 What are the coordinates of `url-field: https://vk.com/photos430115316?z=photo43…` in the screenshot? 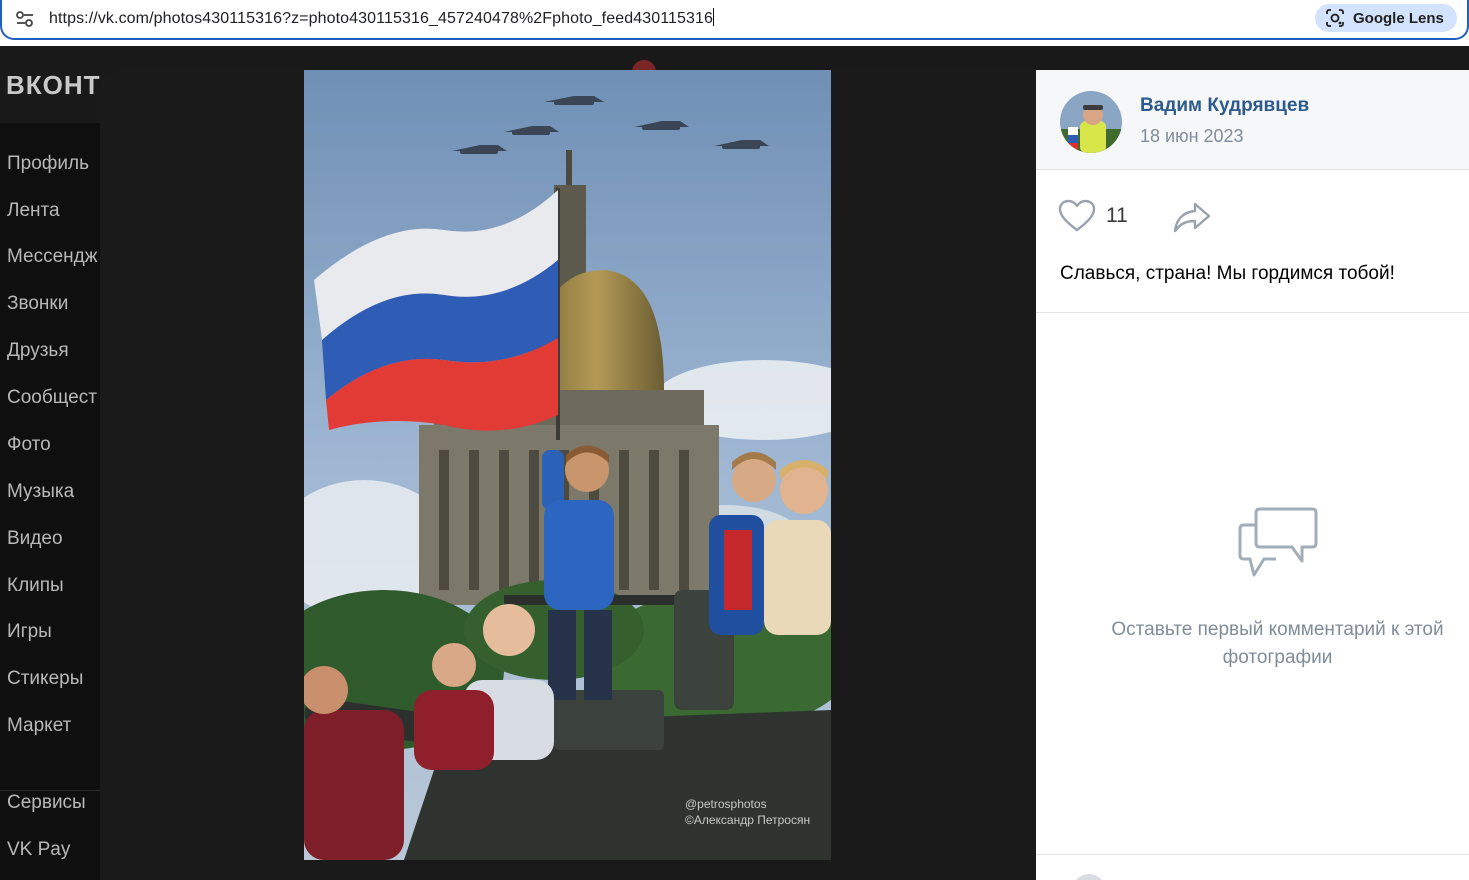 It's located at (382, 18).